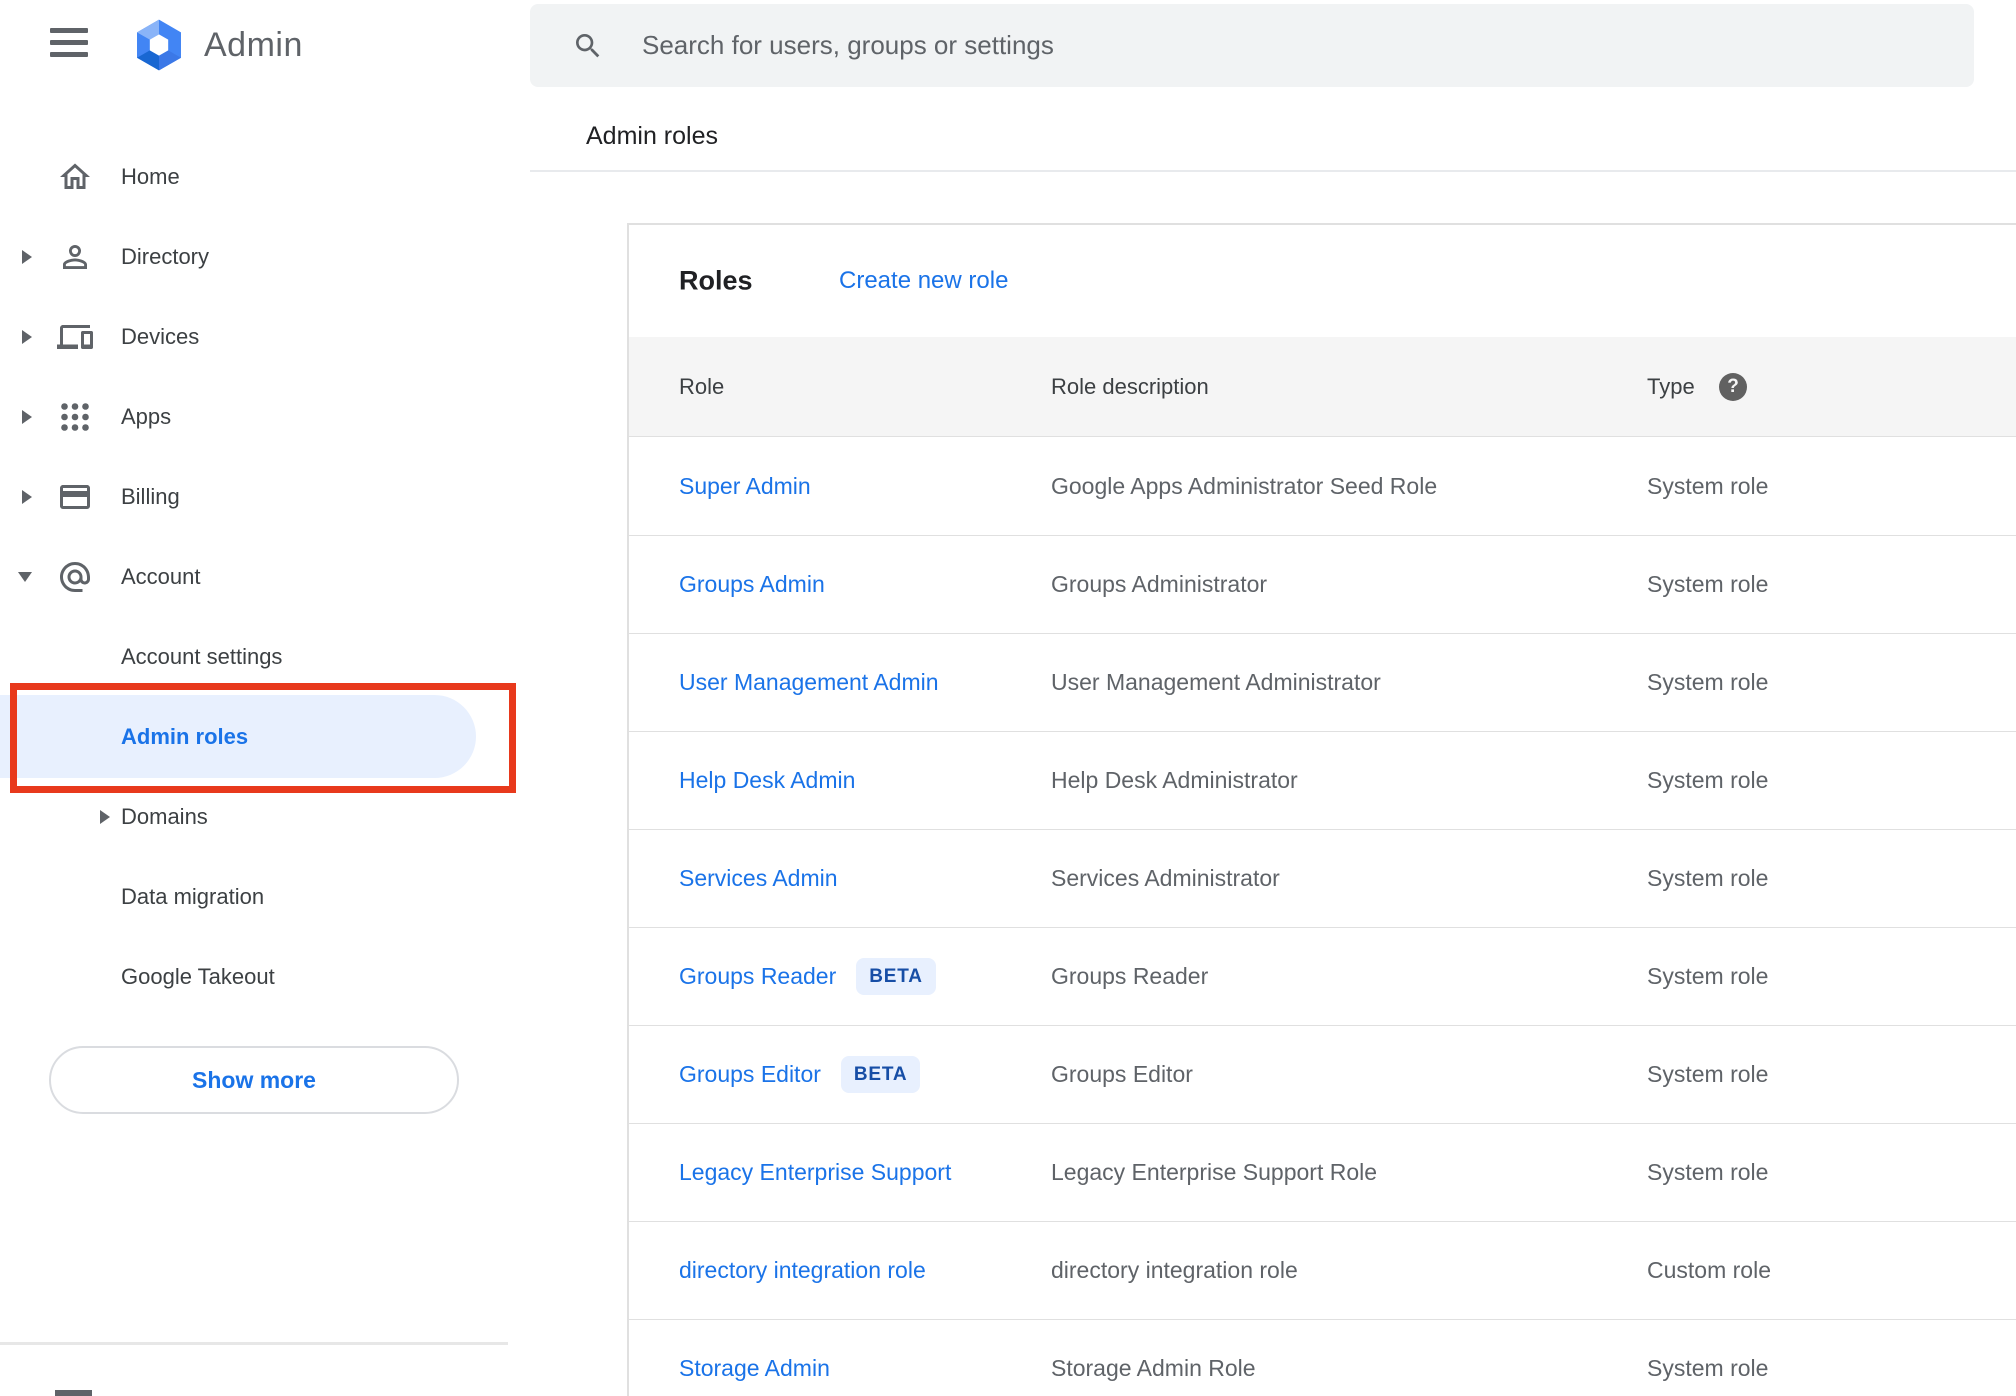 Image resolution: width=2016 pixels, height=1396 pixels. What do you see at coordinates (265, 417) in the screenshot?
I see `sidebar-item-apps: Apps` at bounding box center [265, 417].